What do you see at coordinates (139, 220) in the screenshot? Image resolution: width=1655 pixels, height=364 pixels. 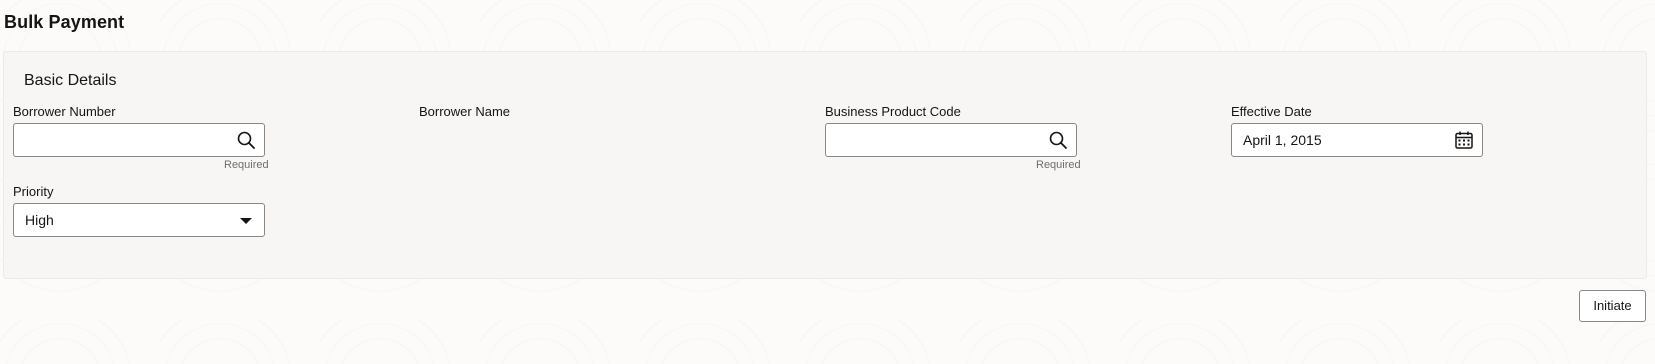 I see `priority-select: High` at bounding box center [139, 220].